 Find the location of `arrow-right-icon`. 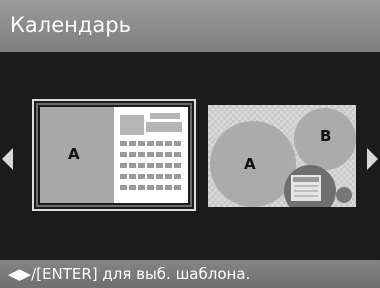

arrow-right-icon is located at coordinates (372, 159).